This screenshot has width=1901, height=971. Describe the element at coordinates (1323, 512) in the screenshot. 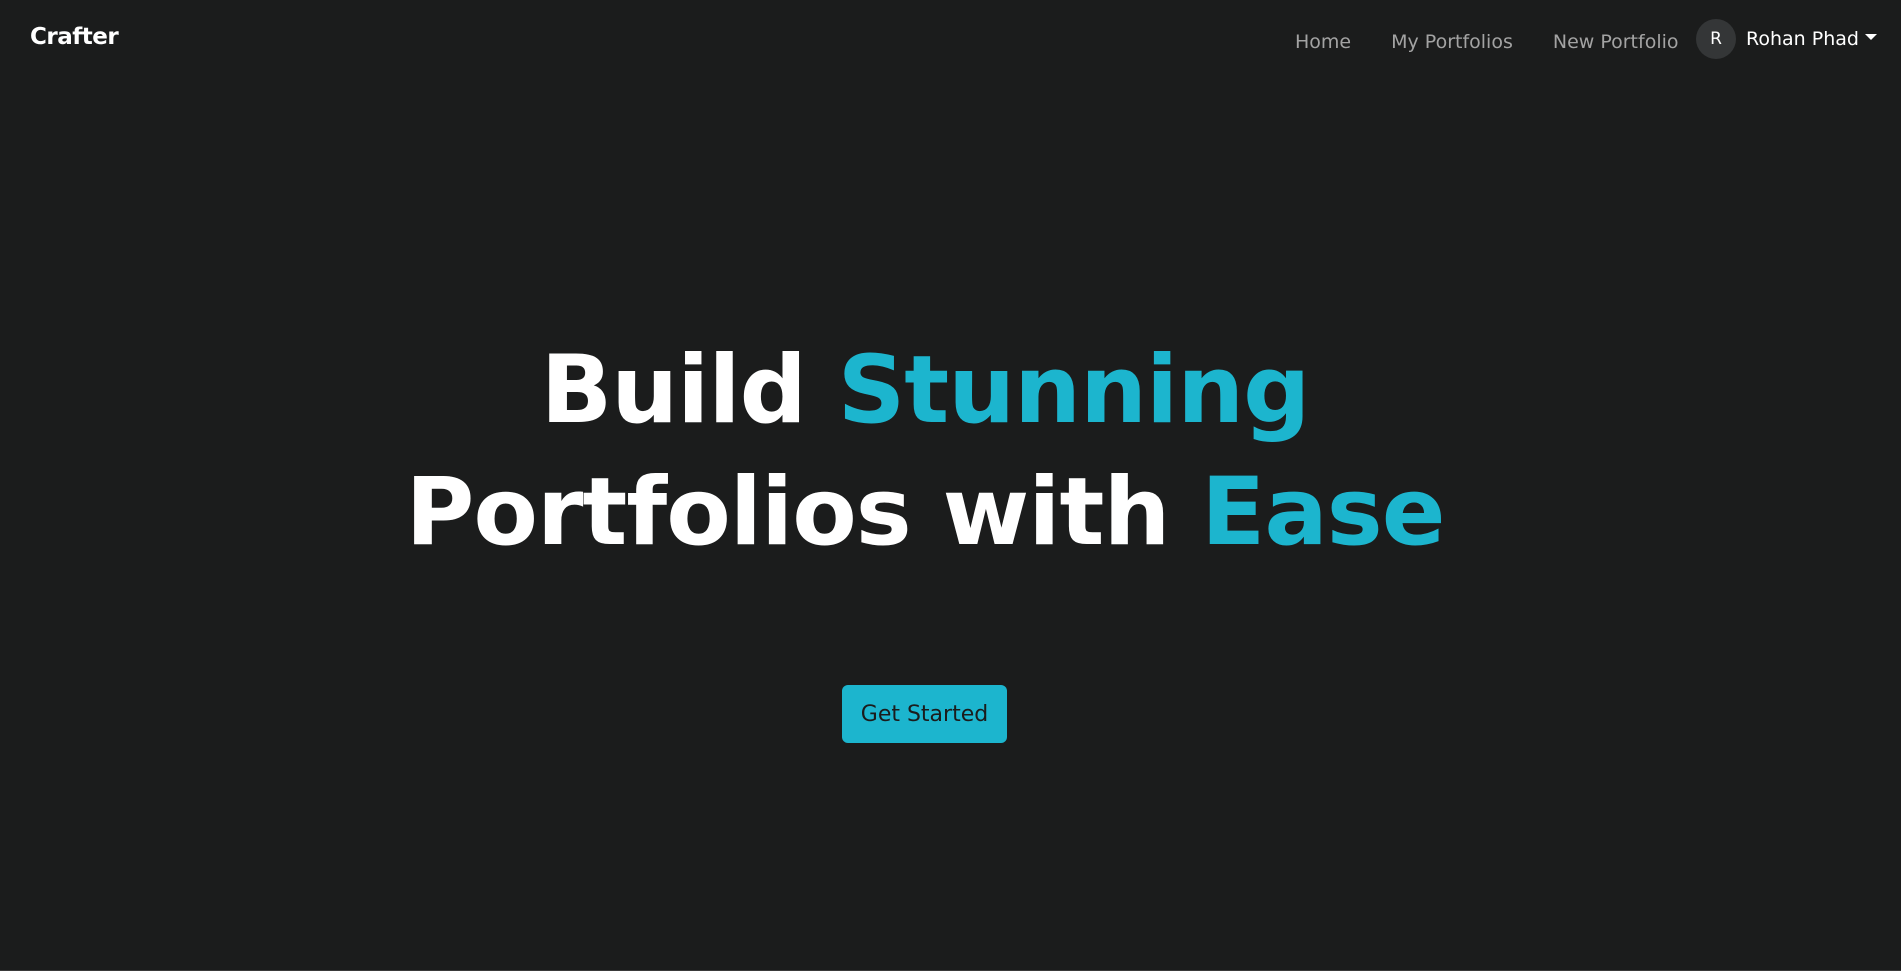

I see `hero-title-line2-accent: Ease` at that location.